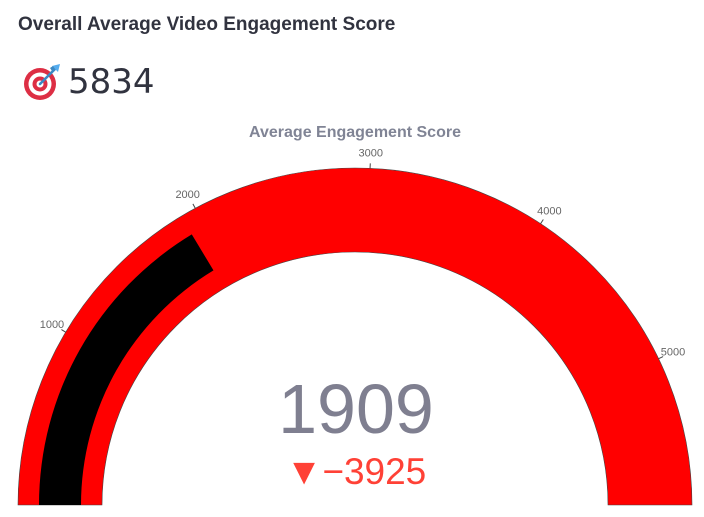 This screenshot has width=704, height=517. What do you see at coordinates (52, 325) in the screenshot?
I see `gauge-tick-label: 1000` at bounding box center [52, 325].